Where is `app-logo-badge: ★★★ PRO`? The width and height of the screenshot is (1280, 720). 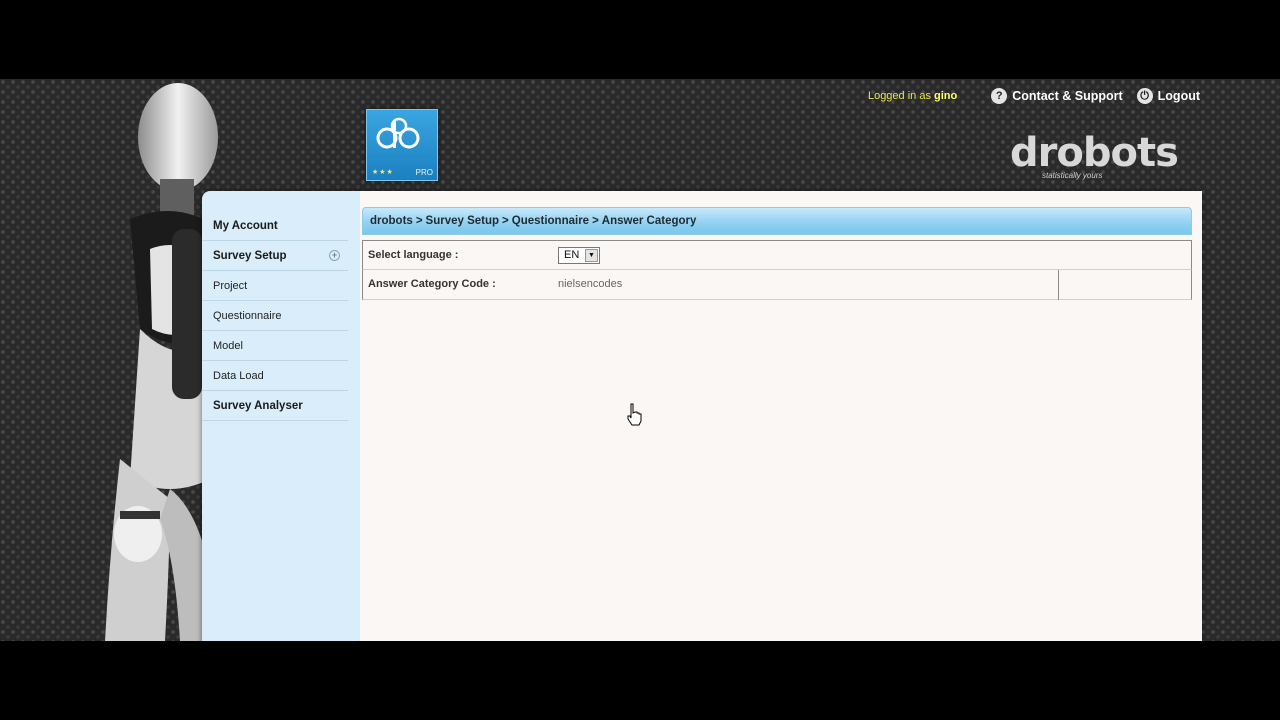
app-logo-badge: ★★★ PRO is located at coordinates (402, 145).